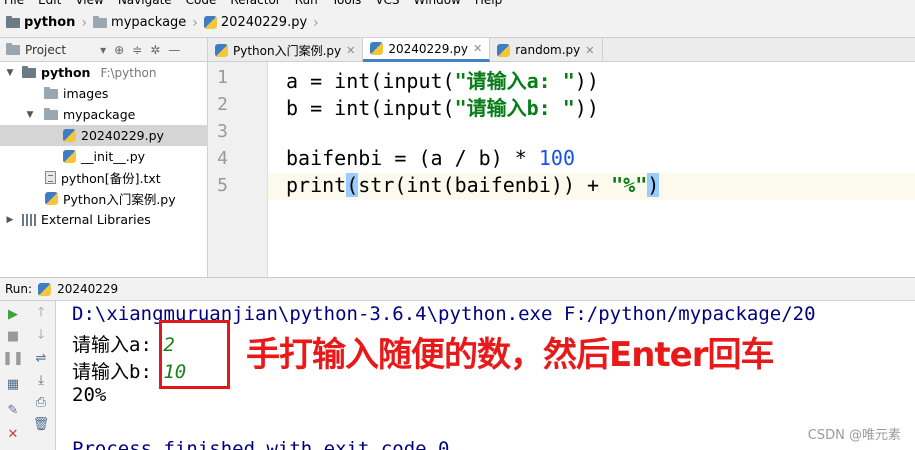 The image size is (915, 450). I want to click on project-view-select: Project, so click(45, 50).